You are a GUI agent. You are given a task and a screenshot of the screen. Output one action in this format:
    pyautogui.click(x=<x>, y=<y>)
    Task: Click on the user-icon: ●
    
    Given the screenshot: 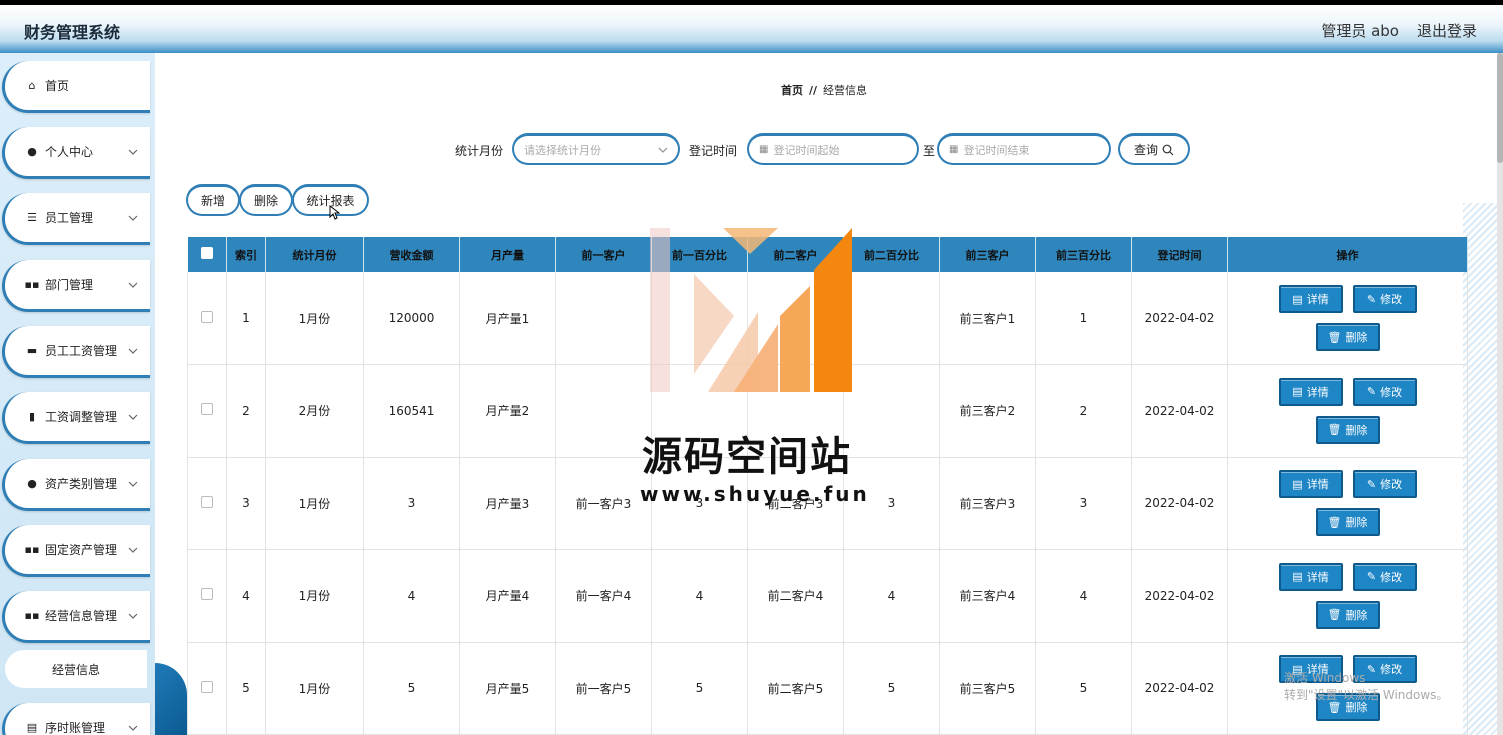 What is the action you would take?
    pyautogui.click(x=32, y=151)
    